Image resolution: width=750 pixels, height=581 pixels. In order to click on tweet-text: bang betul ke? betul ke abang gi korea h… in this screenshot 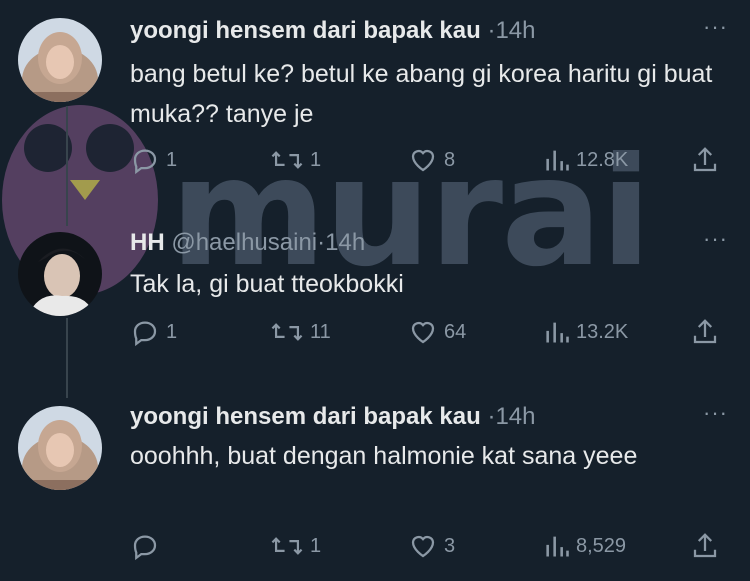, I will do `click(421, 94)`.